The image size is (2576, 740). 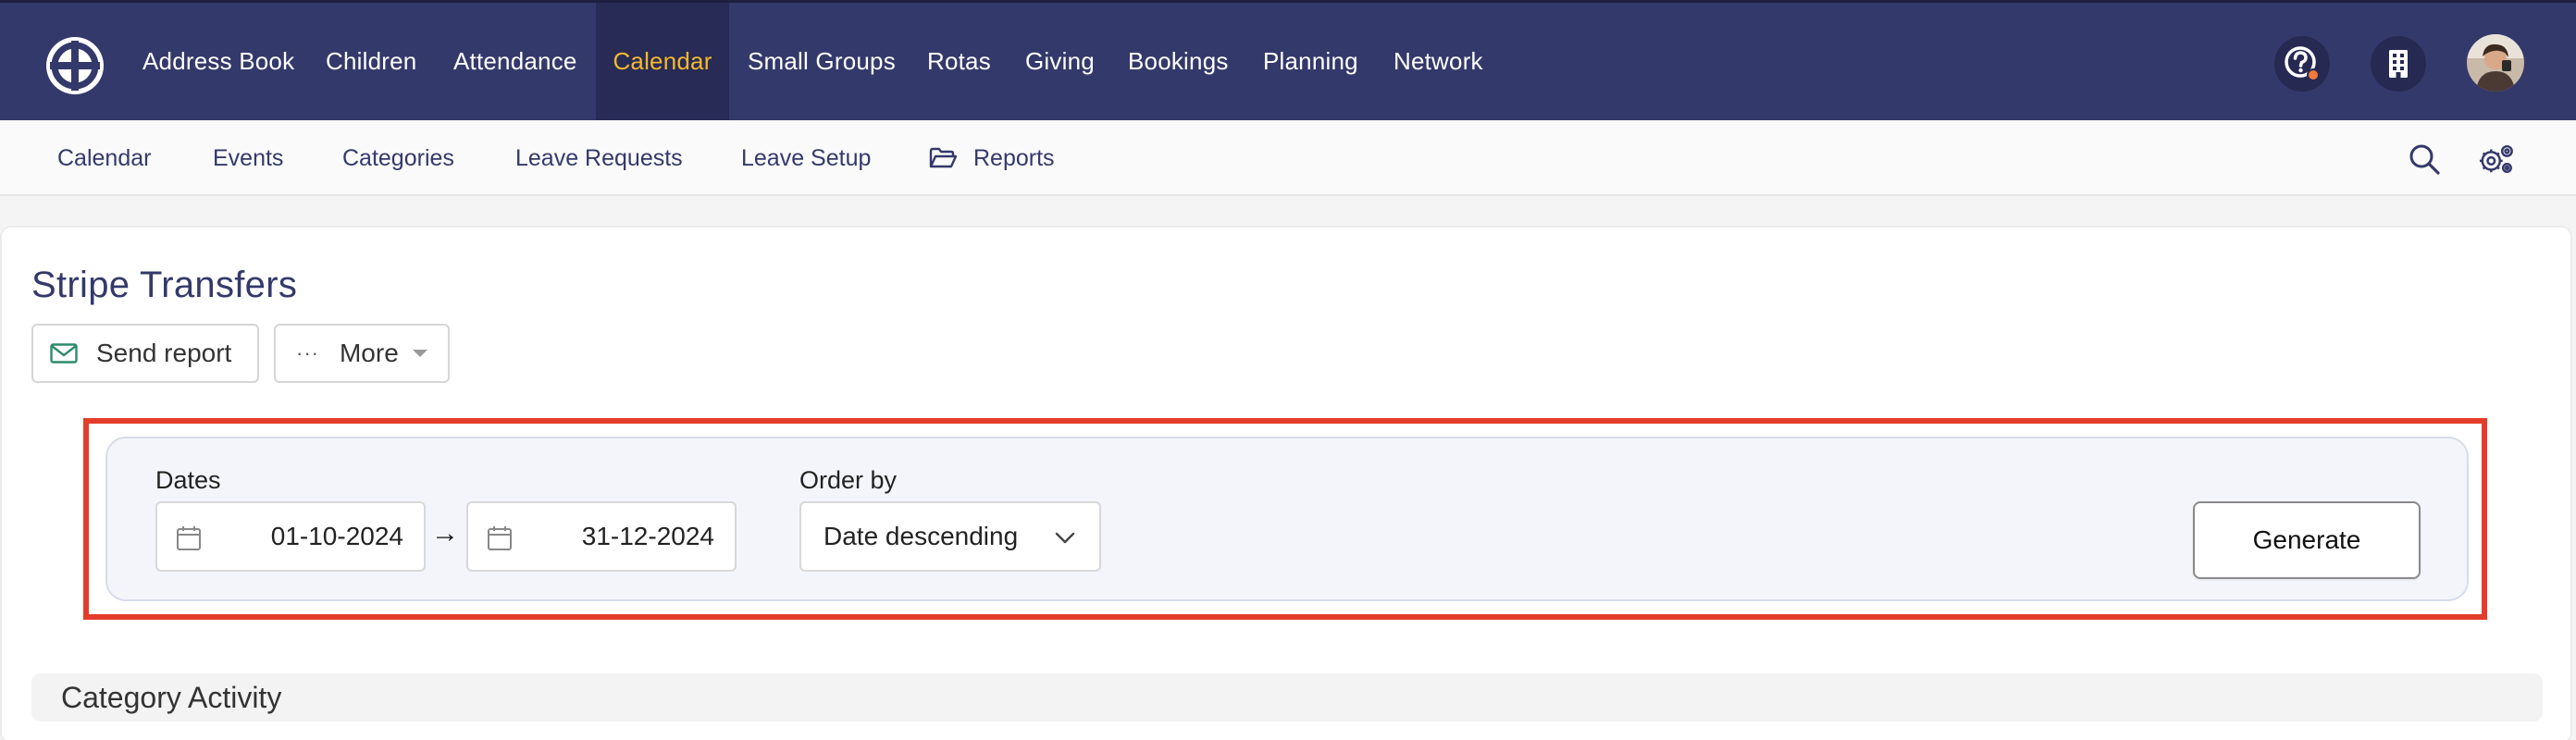 I want to click on search-button, so click(x=2425, y=160).